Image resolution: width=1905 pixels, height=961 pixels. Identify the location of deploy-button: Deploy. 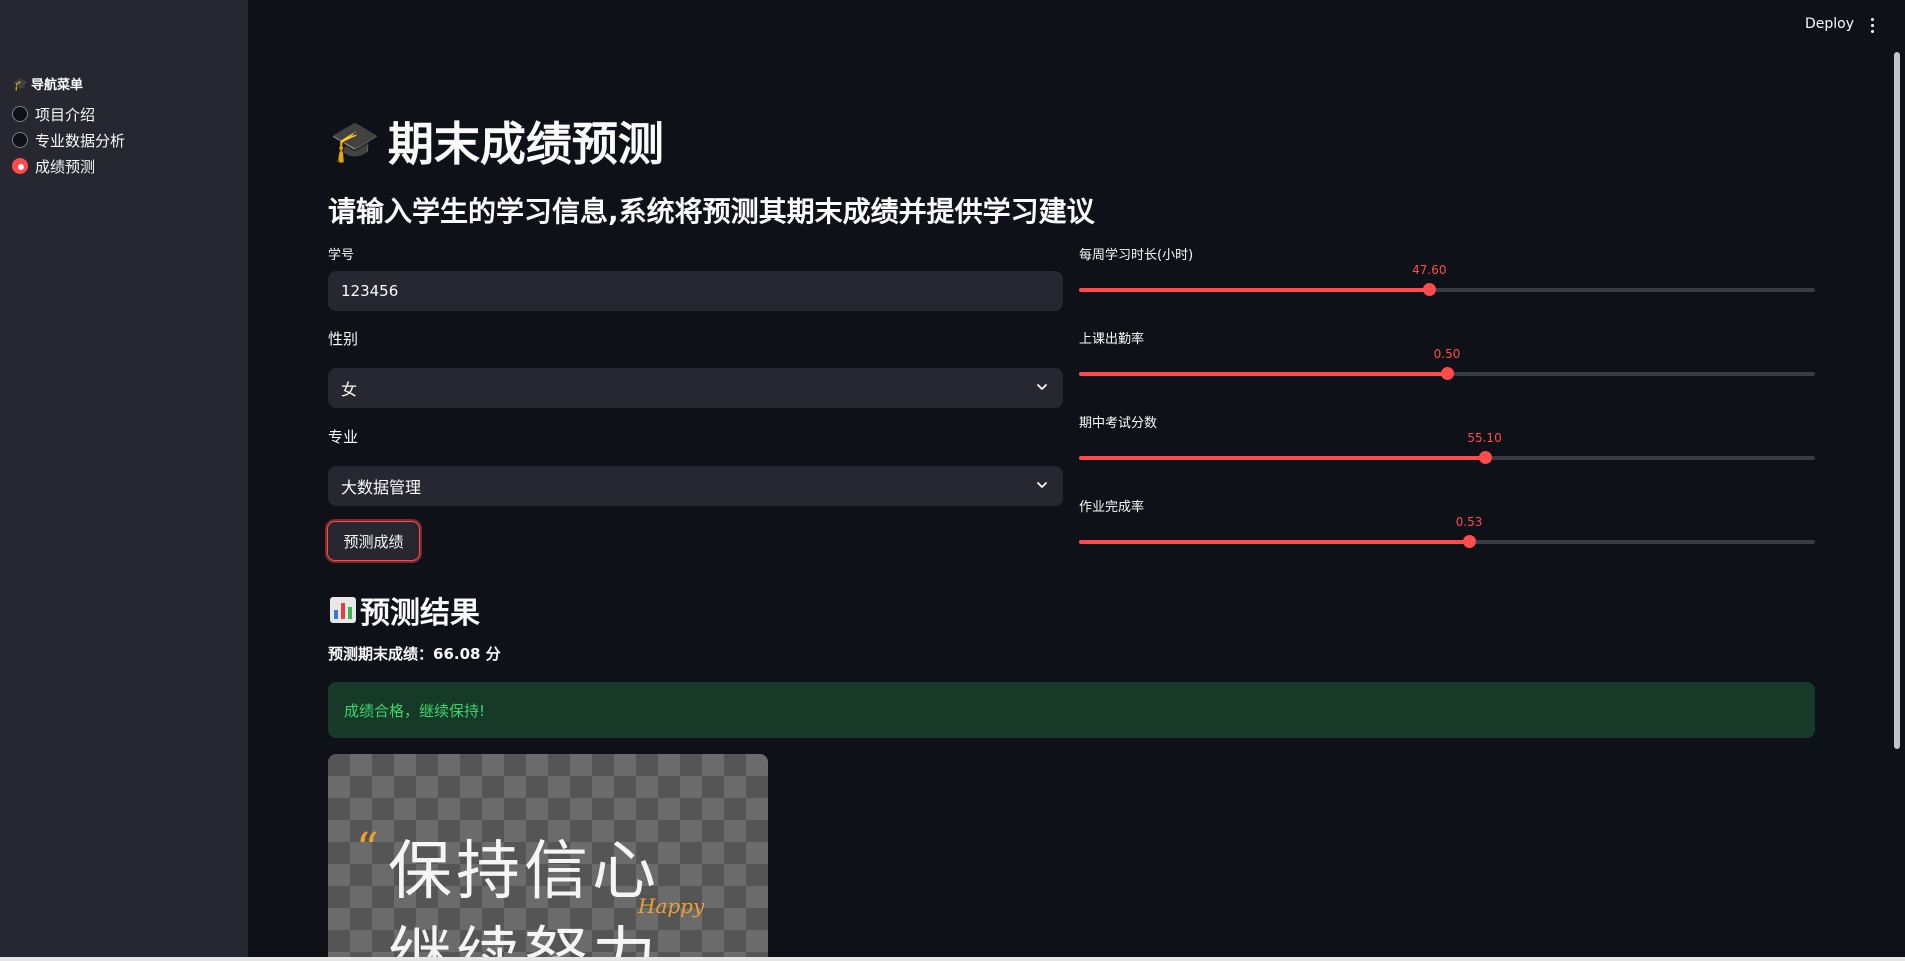
(1829, 24).